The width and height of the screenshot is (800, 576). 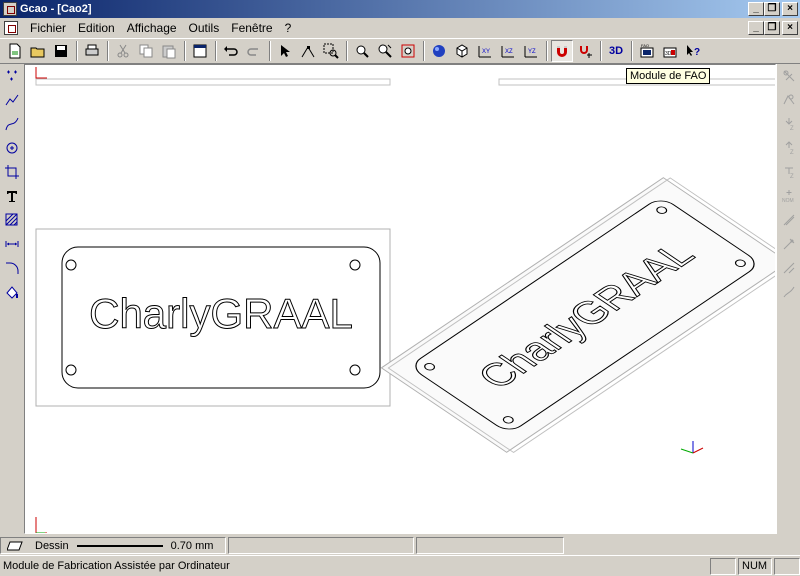 What do you see at coordinates (788, 268) in the screenshot?
I see `path-tool-icon` at bounding box center [788, 268].